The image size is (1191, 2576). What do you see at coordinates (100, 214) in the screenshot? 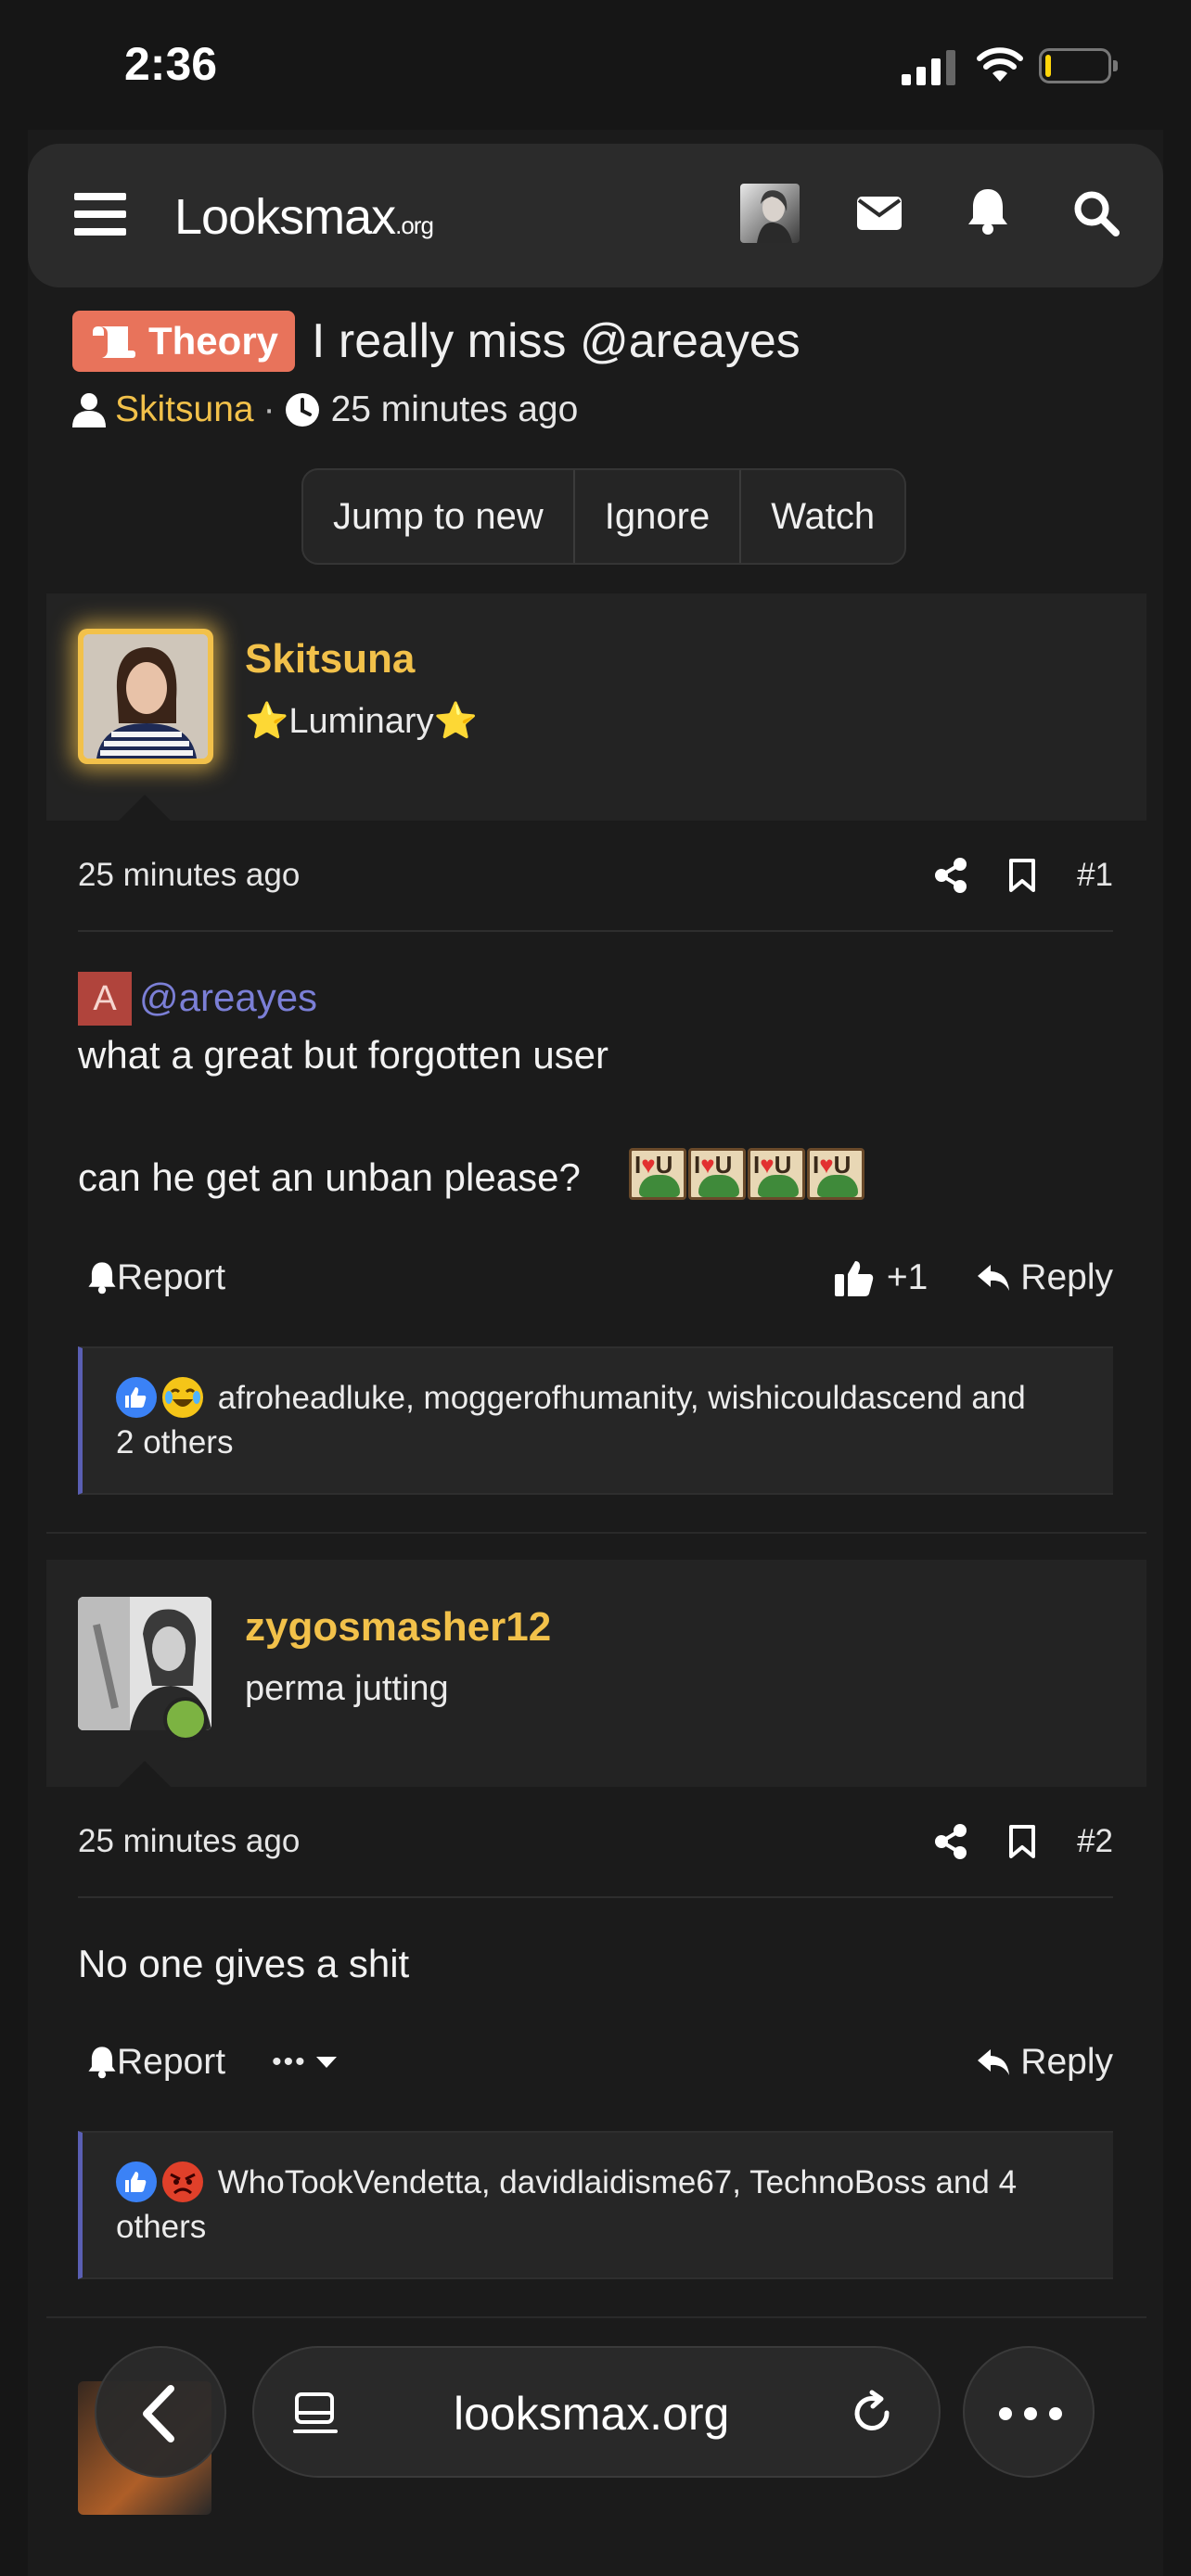
I see `hamburger-menu-icon` at bounding box center [100, 214].